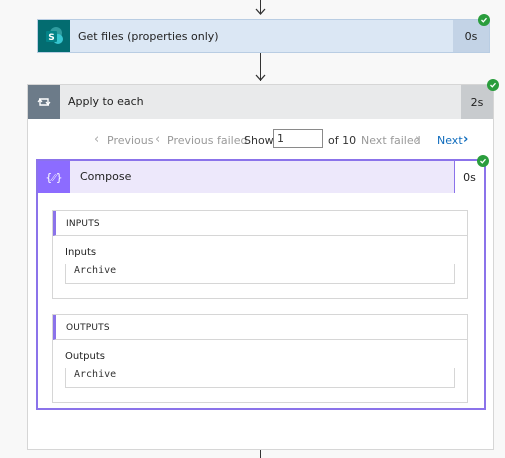 Image resolution: width=505 pixels, height=458 pixels. What do you see at coordinates (260, 327) in the screenshot?
I see `outputs-header: OUTPUTS` at bounding box center [260, 327].